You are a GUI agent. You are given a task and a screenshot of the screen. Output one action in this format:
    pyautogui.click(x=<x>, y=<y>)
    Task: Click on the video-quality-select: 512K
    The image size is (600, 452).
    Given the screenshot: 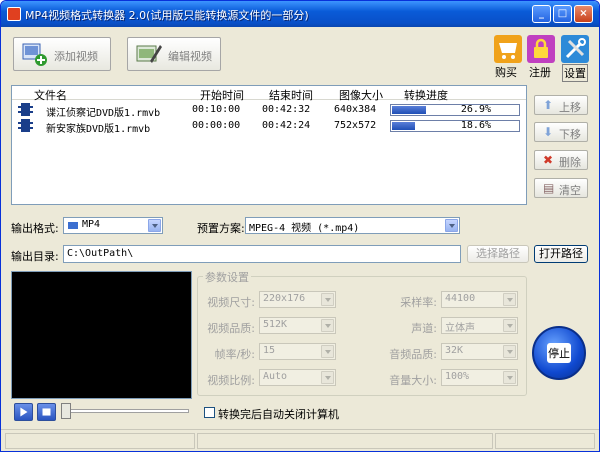 What is the action you would take?
    pyautogui.click(x=297, y=325)
    